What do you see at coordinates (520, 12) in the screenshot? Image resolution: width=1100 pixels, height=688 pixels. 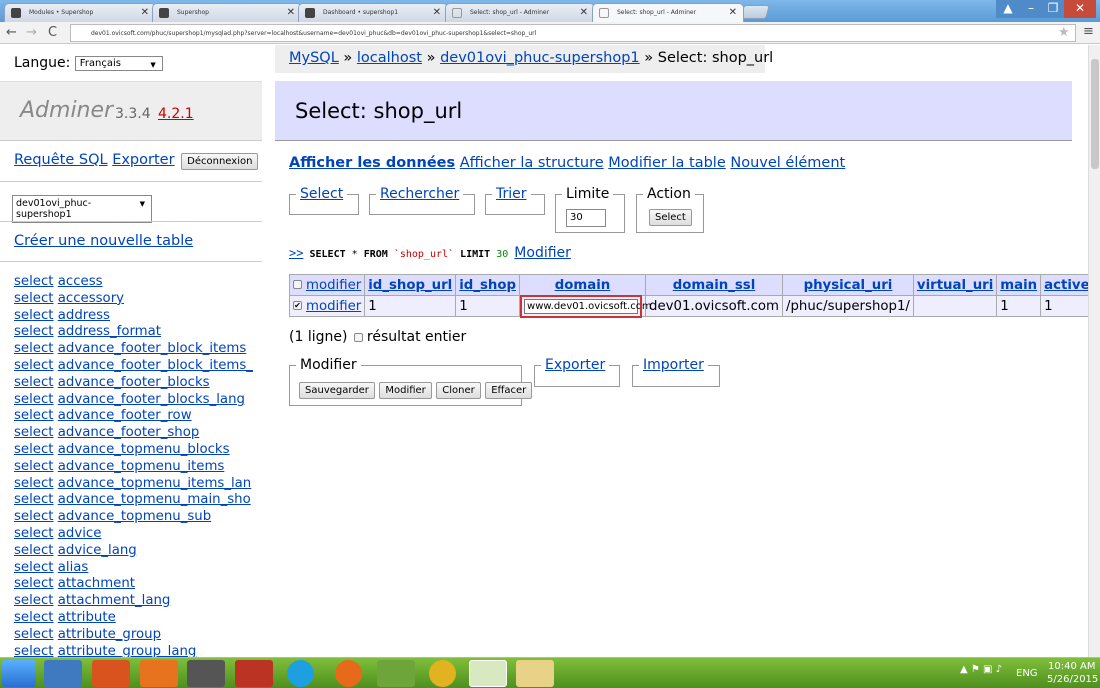 I see `browser-tab: Select: shop_url - Adminer ✕` at bounding box center [520, 12].